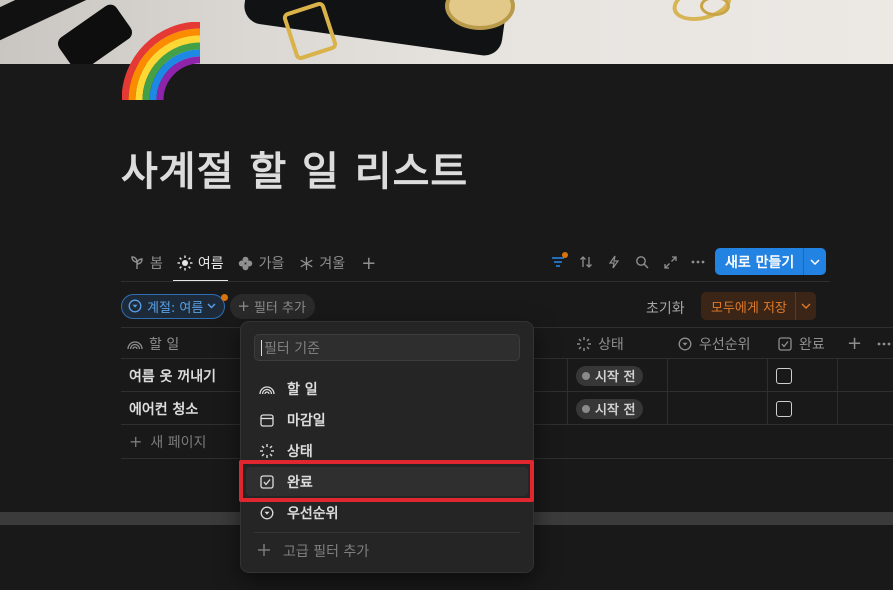 The image size is (893, 590). I want to click on column-header-status: 상태, so click(600, 343).